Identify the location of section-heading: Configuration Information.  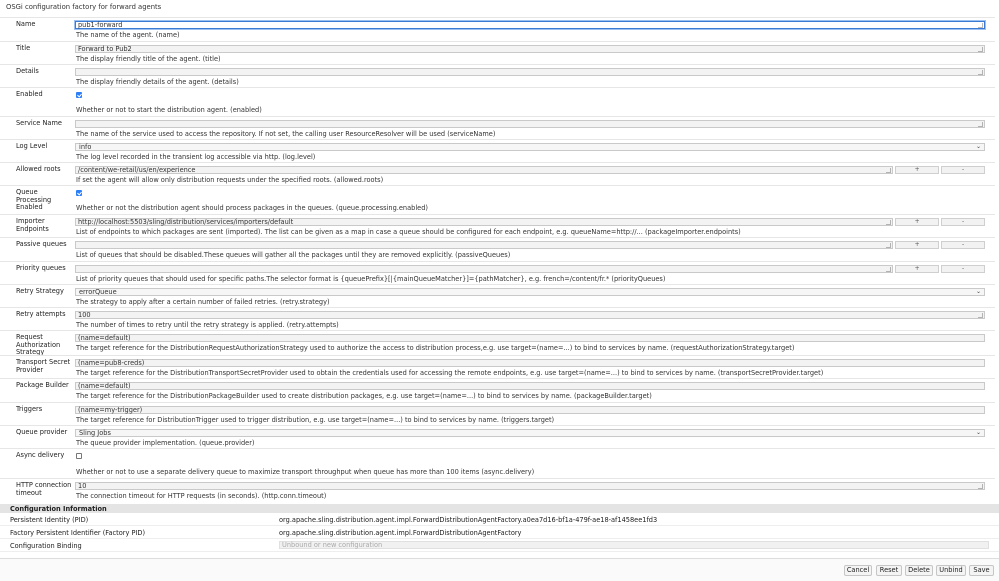
(499, 508).